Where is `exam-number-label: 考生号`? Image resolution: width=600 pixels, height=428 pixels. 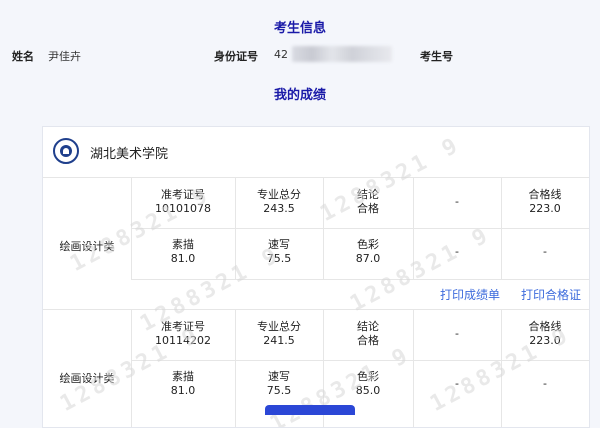 exam-number-label: 考生号 is located at coordinates (436, 56).